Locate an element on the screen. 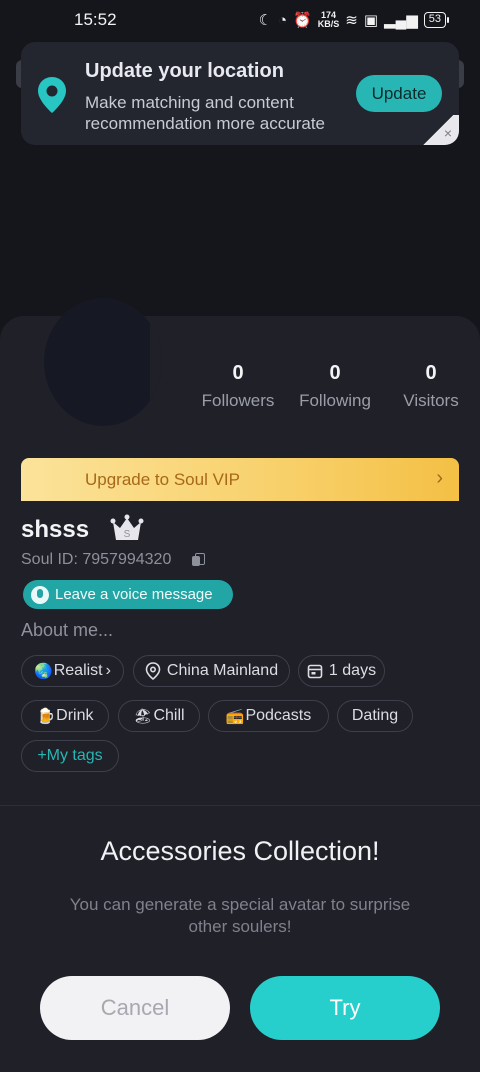 Image resolution: width=480 pixels, height=1072 pixels. network-speed: 174 KB/S is located at coordinates (328, 19).